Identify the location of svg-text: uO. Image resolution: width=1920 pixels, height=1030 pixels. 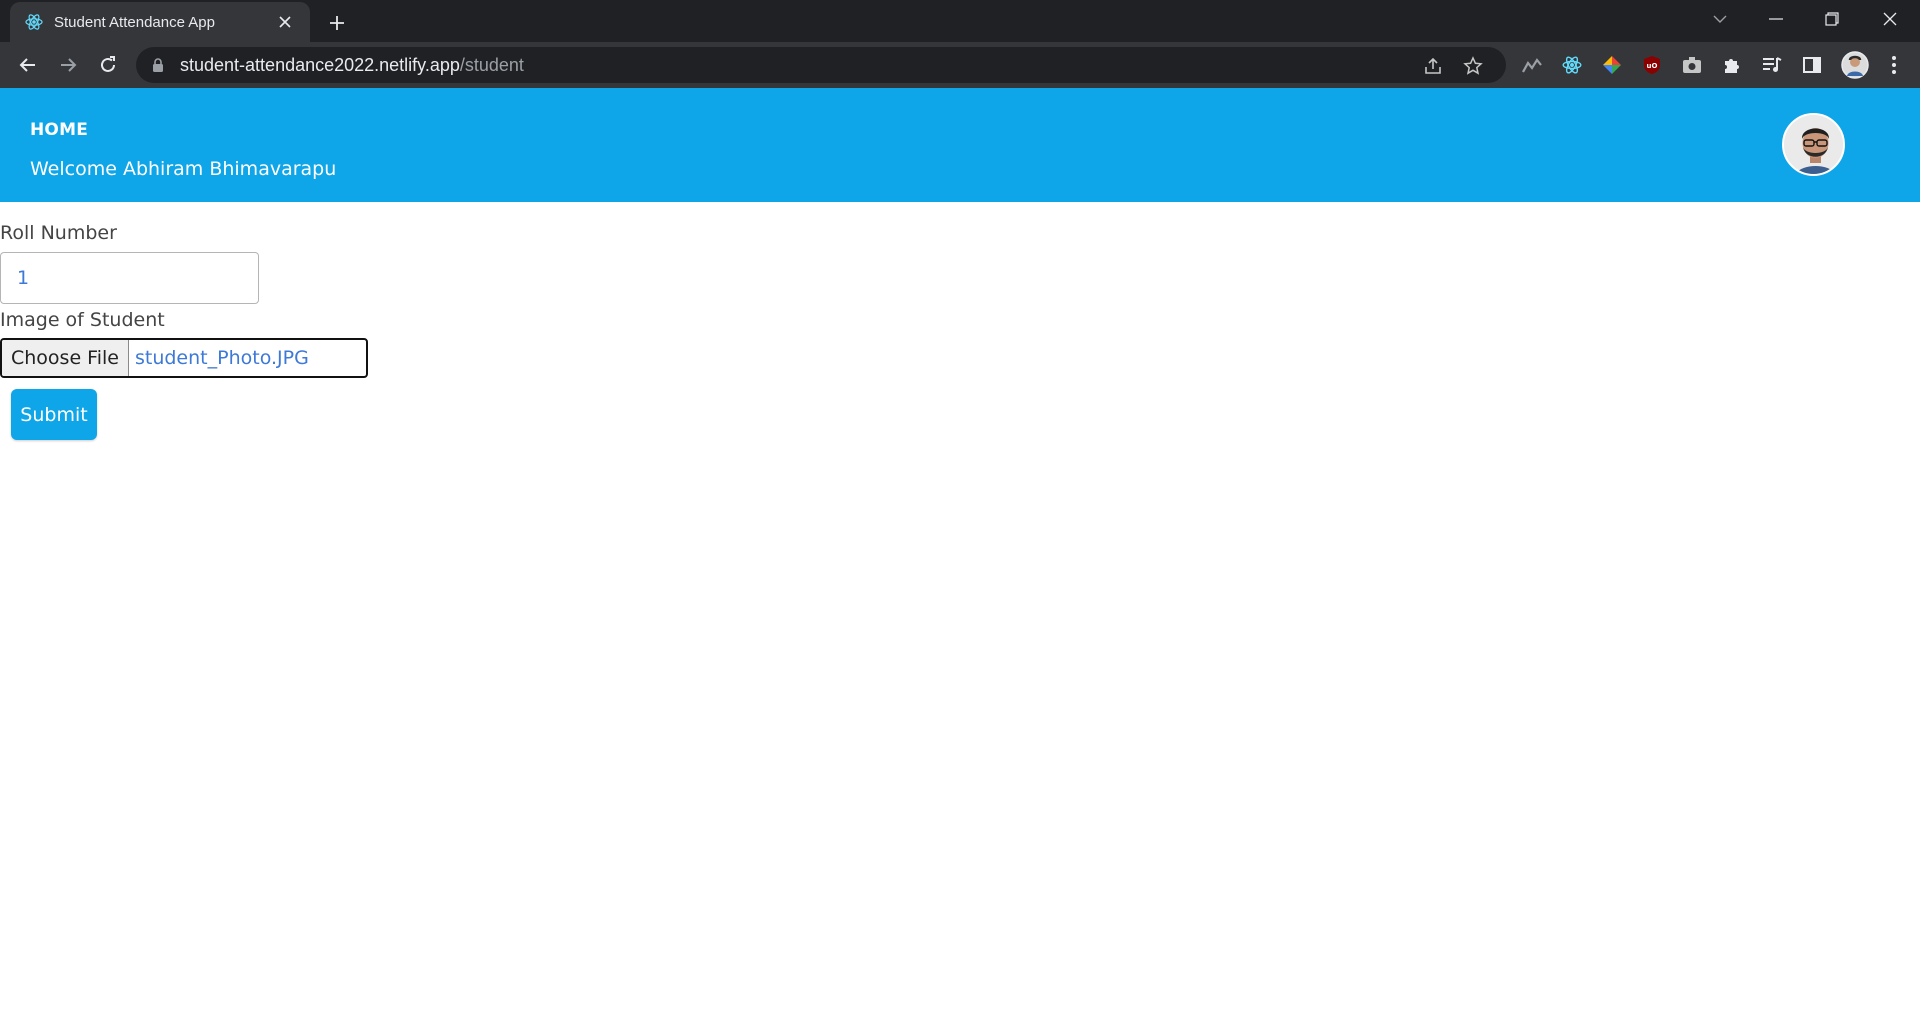
(1652, 66).